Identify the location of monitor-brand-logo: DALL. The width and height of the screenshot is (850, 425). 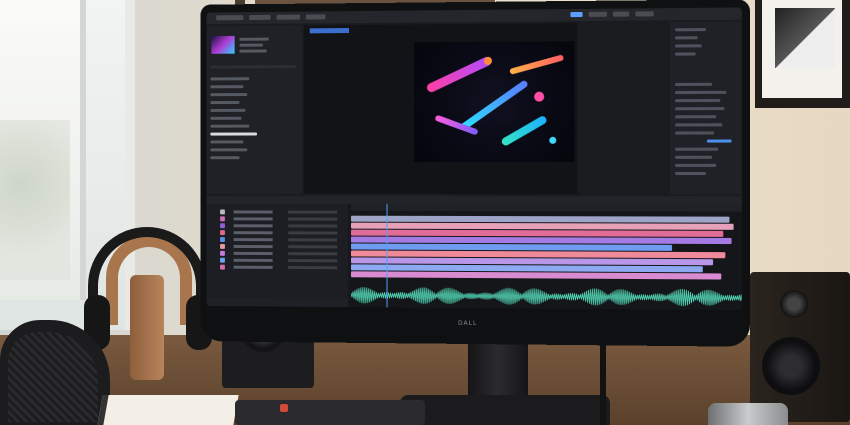
(468, 323).